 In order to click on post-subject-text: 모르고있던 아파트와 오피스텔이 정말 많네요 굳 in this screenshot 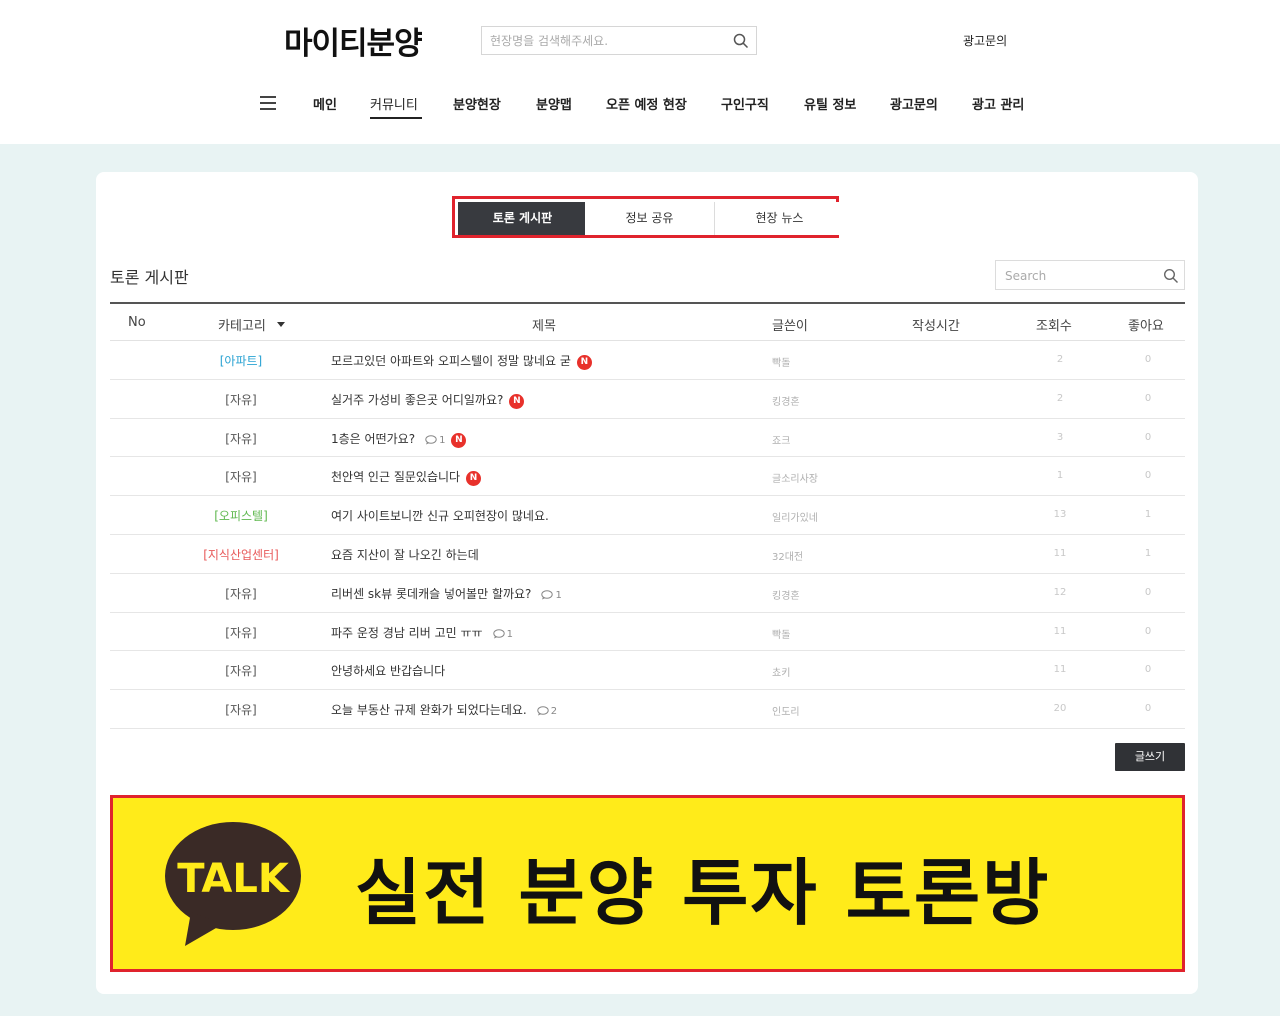, I will do `click(451, 361)`.